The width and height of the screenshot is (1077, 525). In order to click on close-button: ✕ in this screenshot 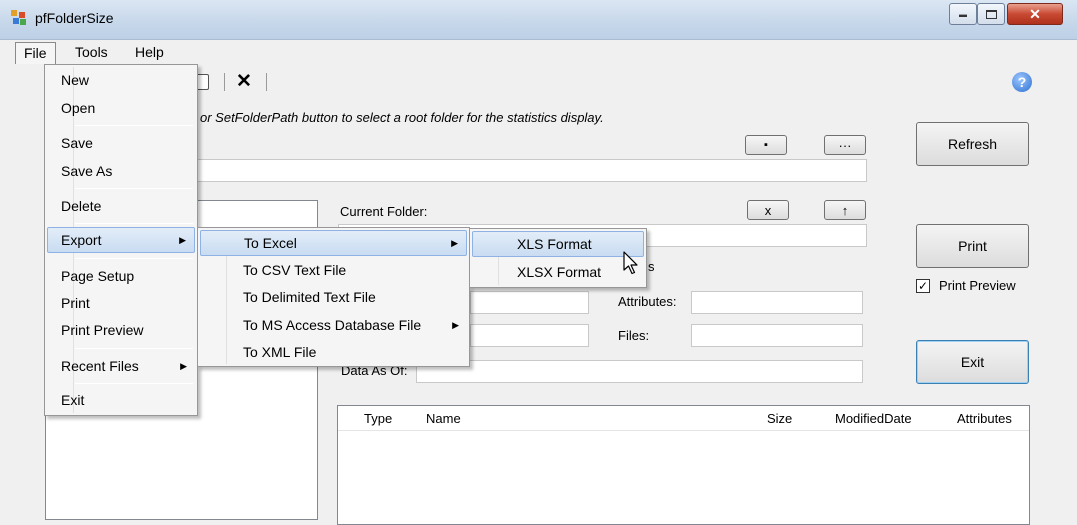, I will do `click(1035, 14)`.